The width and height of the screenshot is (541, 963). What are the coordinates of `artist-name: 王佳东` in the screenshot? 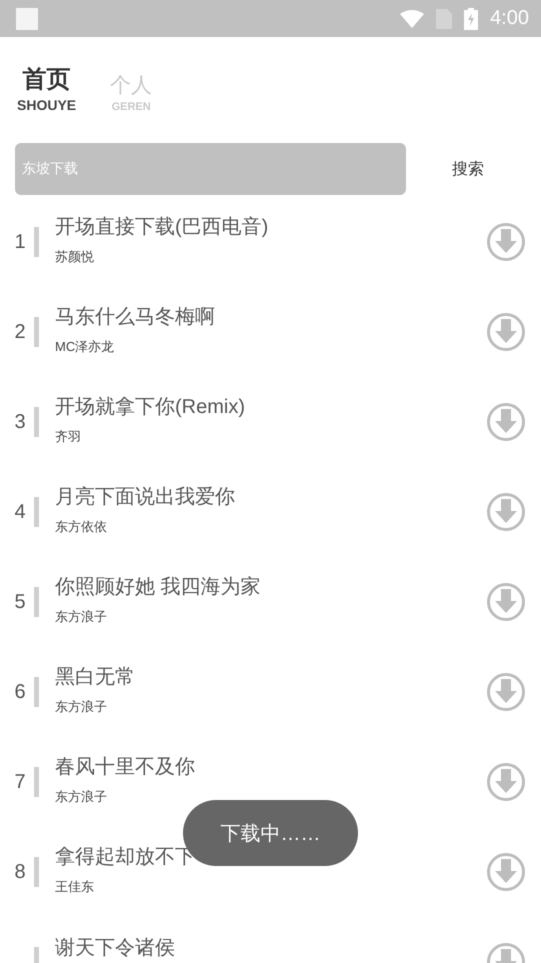 It's located at (75, 887).